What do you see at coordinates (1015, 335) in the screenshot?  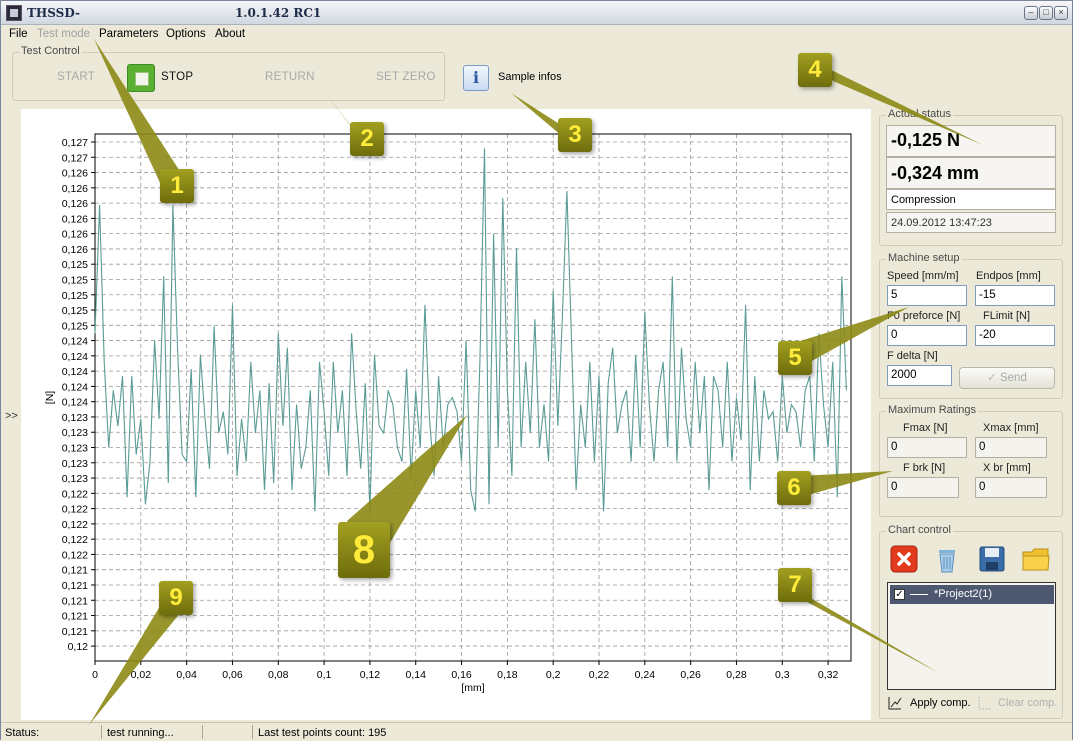 I see `flimit-field: -20` at bounding box center [1015, 335].